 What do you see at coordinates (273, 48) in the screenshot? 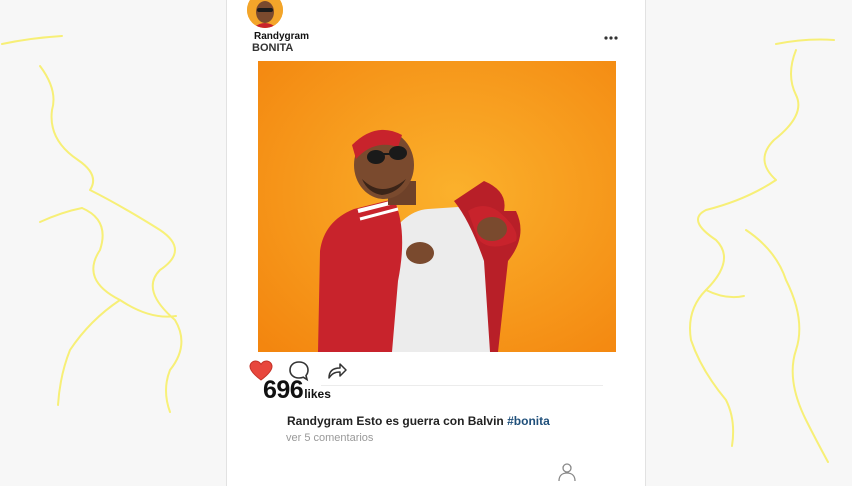
I see `song-title: BONITA` at bounding box center [273, 48].